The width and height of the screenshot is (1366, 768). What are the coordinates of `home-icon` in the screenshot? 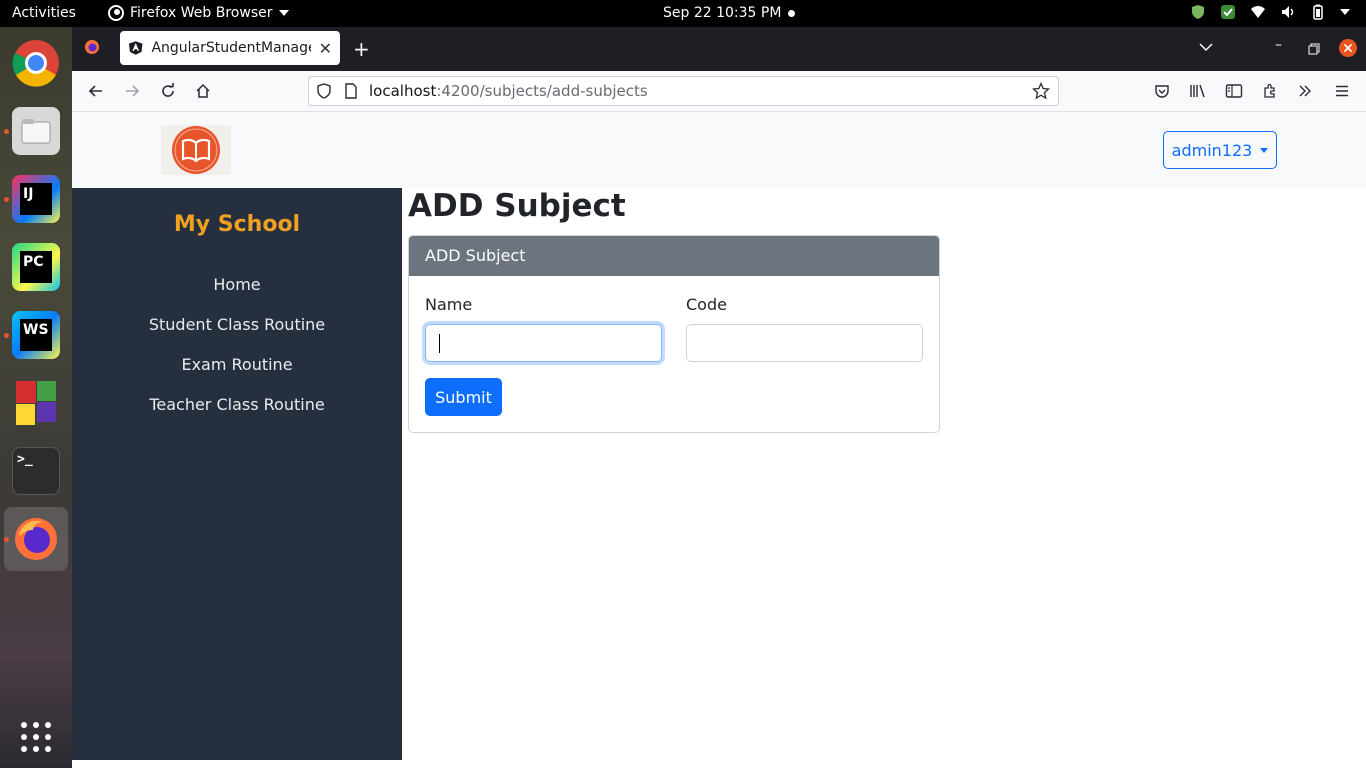 It's located at (203, 91).